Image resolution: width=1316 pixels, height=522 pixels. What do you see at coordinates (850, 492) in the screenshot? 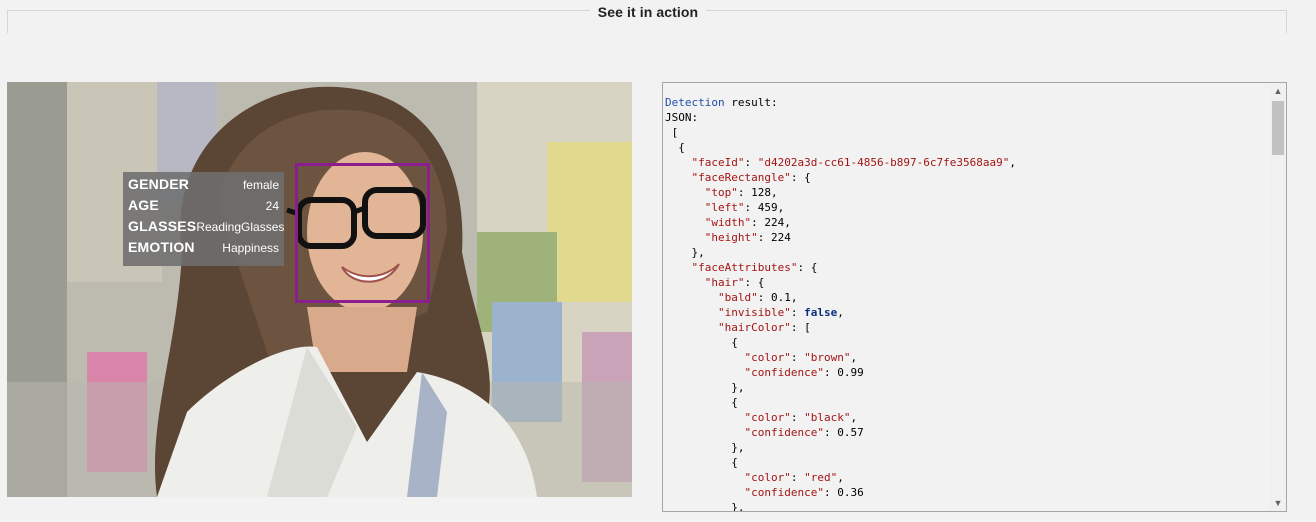
I see `json-value: 0.36` at bounding box center [850, 492].